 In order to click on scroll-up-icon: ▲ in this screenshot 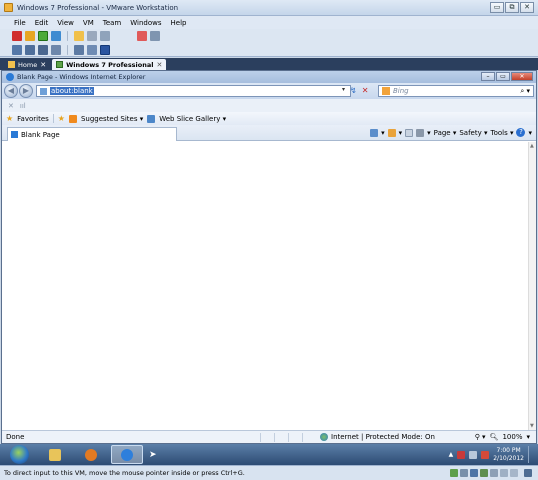, I will do `click(532, 146)`.